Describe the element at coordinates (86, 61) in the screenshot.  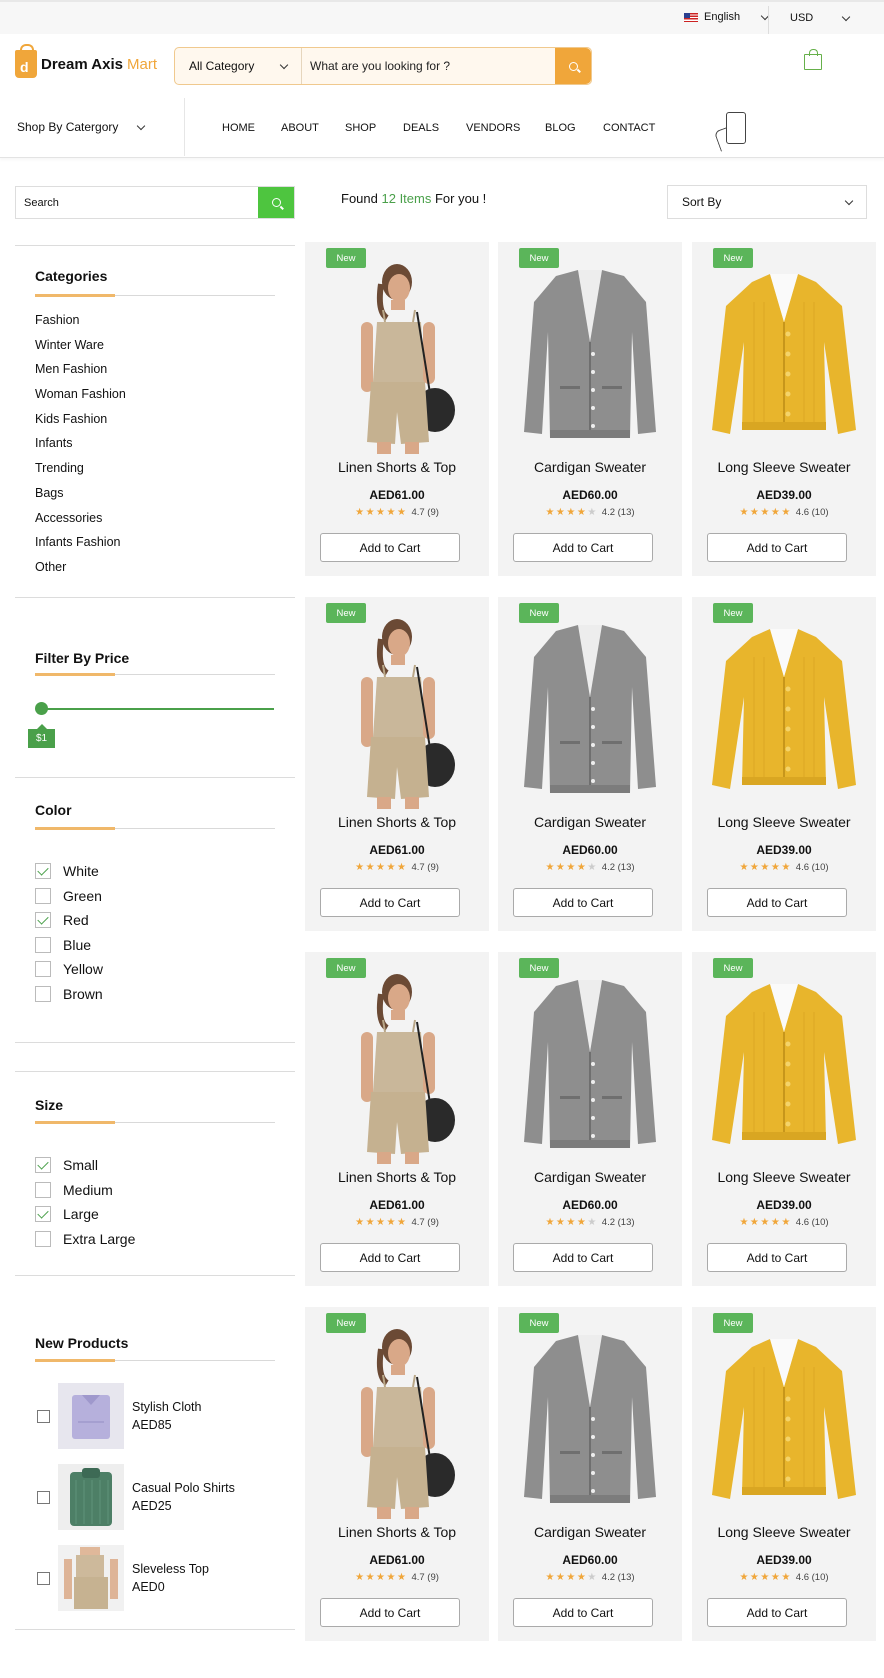
I see `logo: Dream Axis Mart` at that location.